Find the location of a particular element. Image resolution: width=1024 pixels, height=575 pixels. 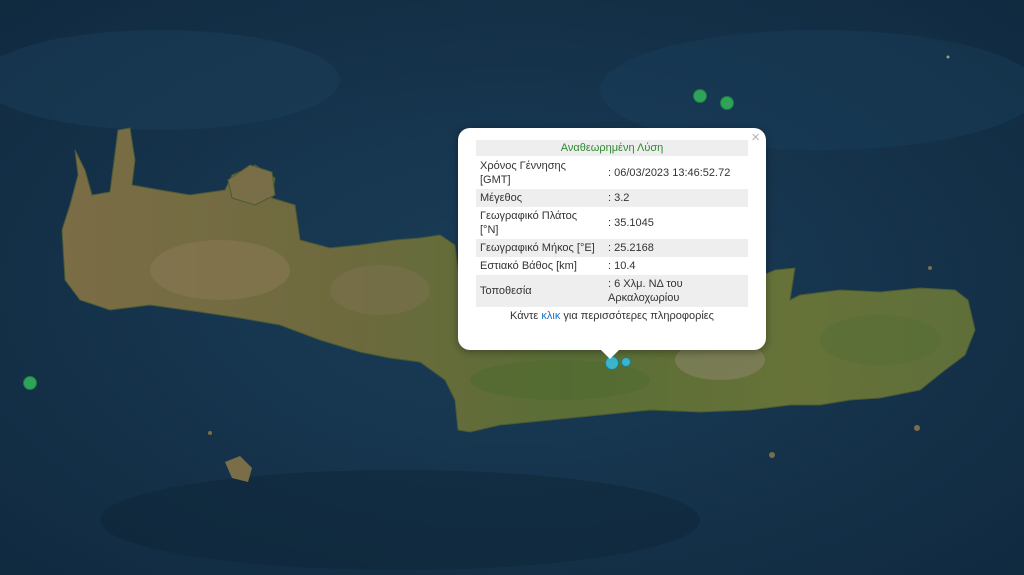

info-row: Γεωγραφικό Μήκος [°E]: 25.2168 is located at coordinates (612, 248).